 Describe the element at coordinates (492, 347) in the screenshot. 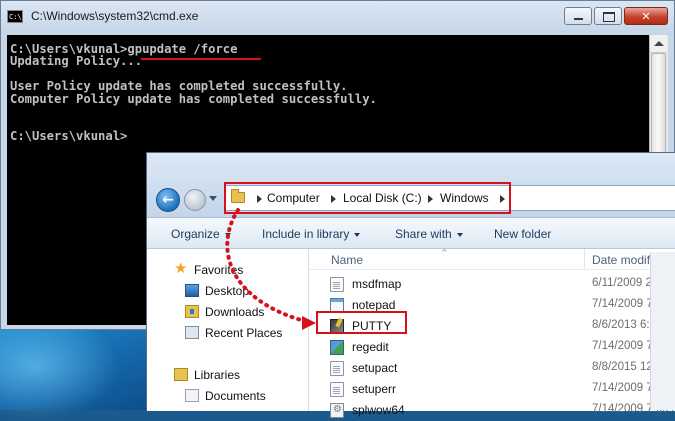

I see `file-row-regedit: regedit 7/14/2009 7:09 A` at that location.